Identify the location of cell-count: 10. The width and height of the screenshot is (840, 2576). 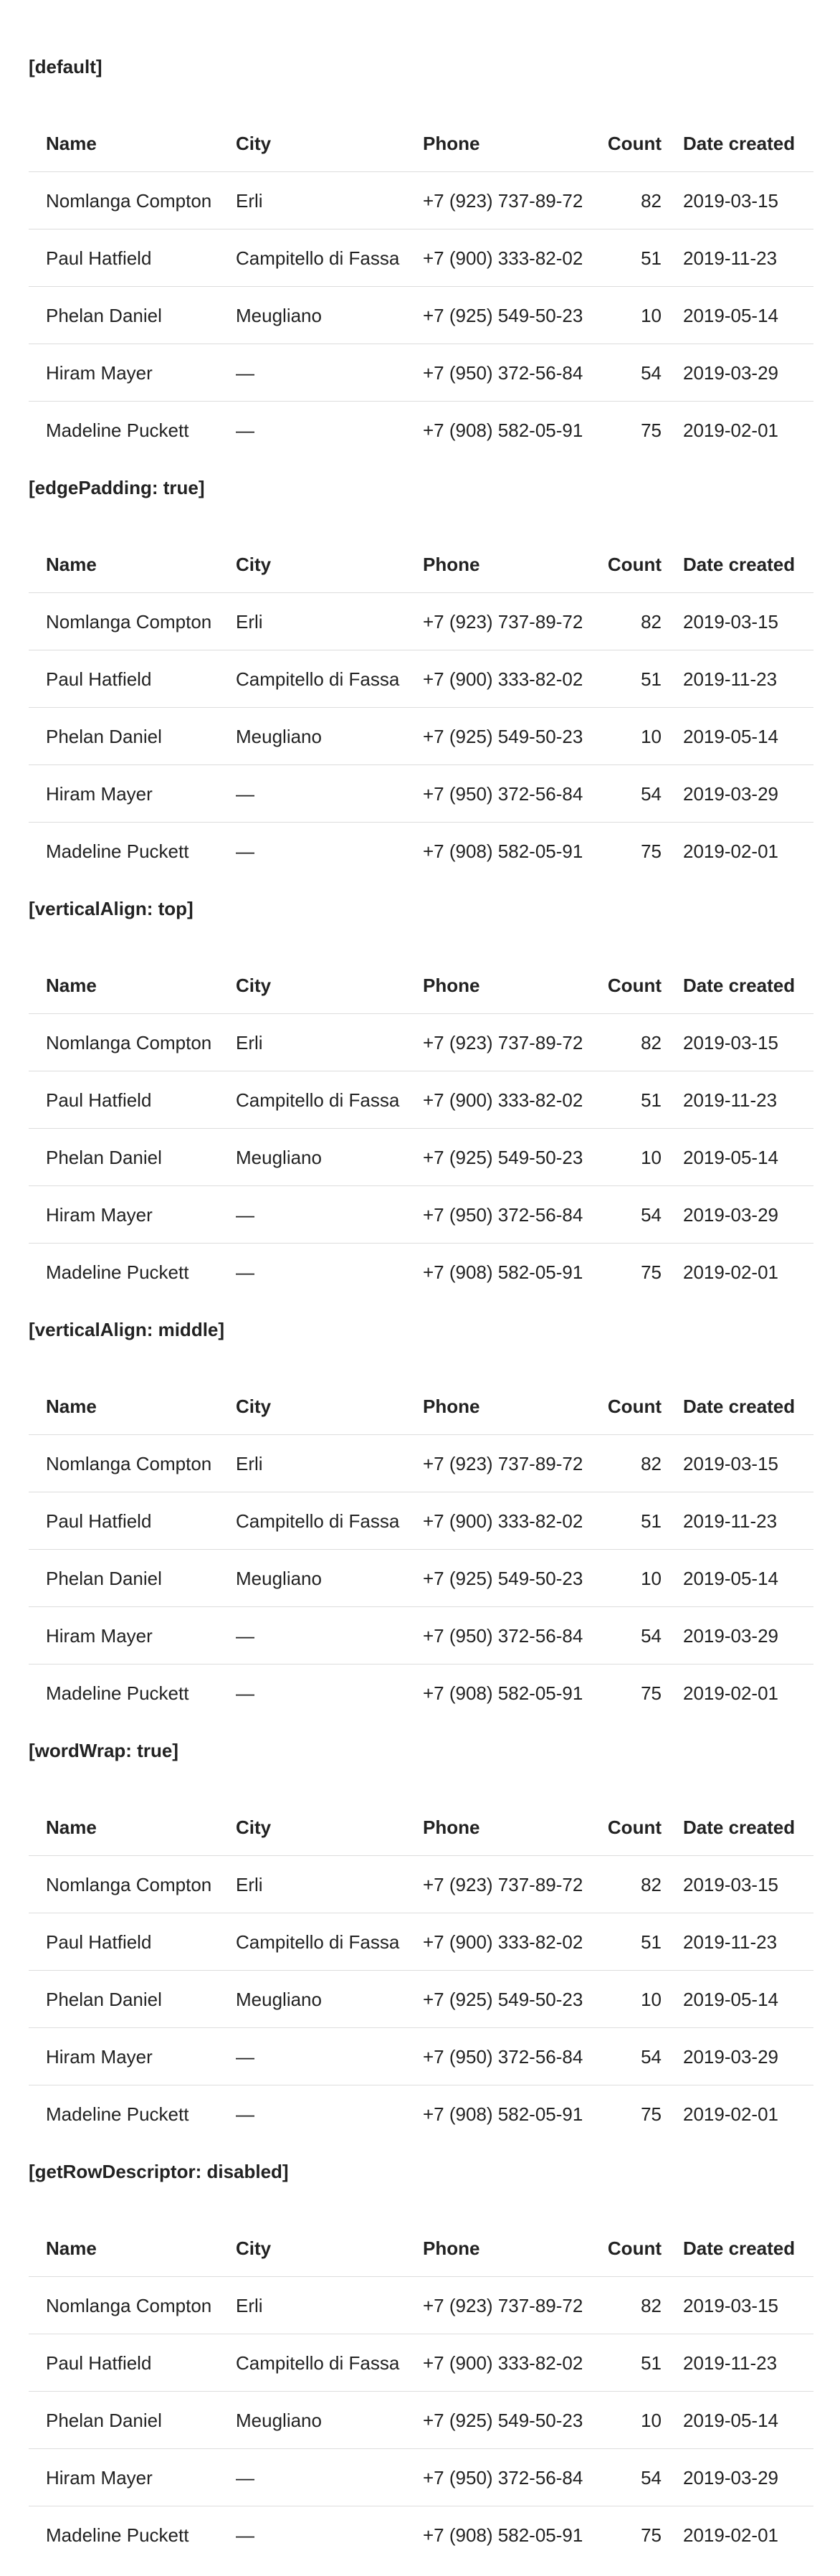
(651, 315).